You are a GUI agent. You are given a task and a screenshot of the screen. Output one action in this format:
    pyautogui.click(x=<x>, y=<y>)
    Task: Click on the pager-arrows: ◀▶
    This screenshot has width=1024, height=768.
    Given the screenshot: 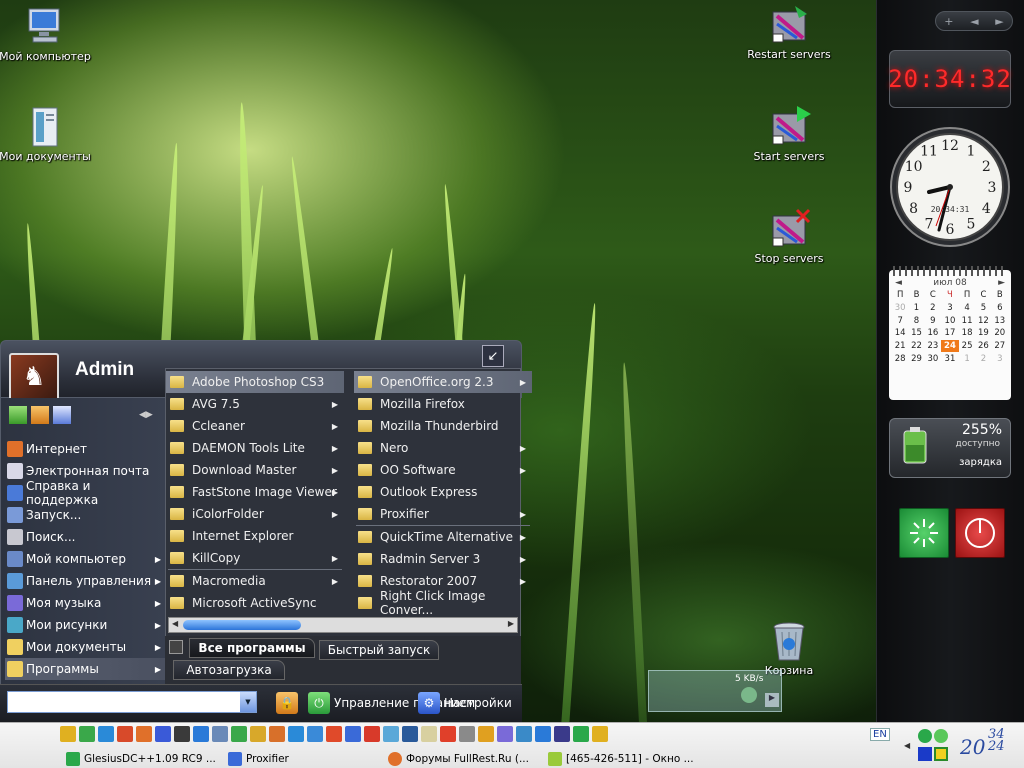 What is the action you would take?
    pyautogui.click(x=146, y=415)
    